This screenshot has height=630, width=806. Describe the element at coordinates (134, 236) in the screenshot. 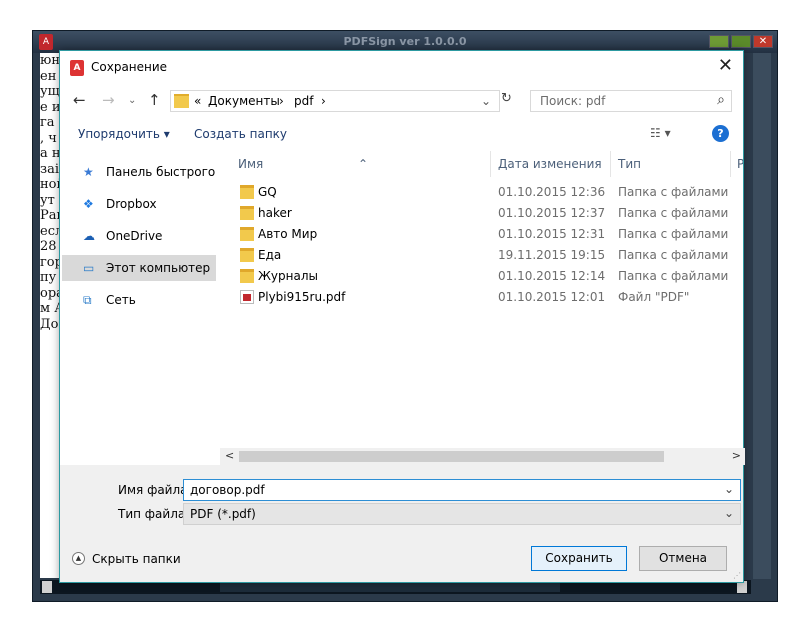

I see `sidebar-item-label: OneDrive` at that location.